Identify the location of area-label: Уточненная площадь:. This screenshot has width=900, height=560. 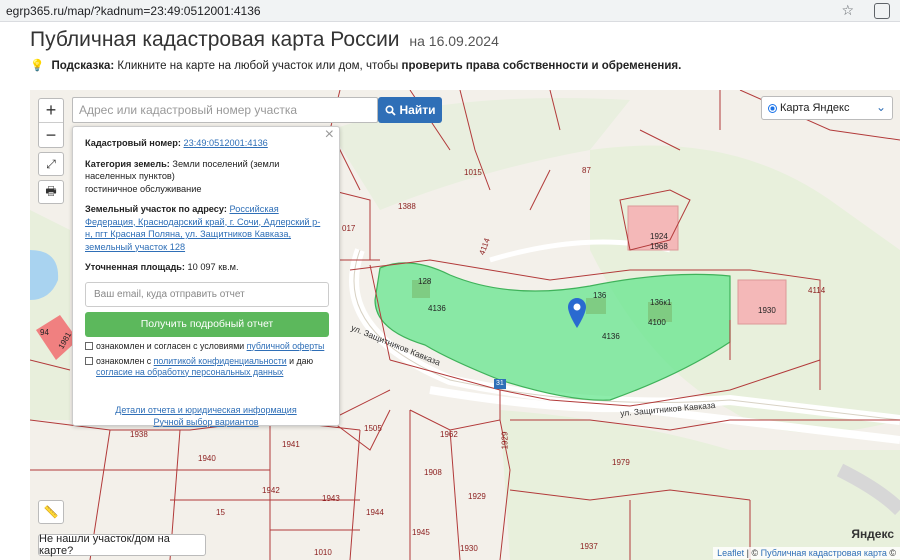
(135, 267).